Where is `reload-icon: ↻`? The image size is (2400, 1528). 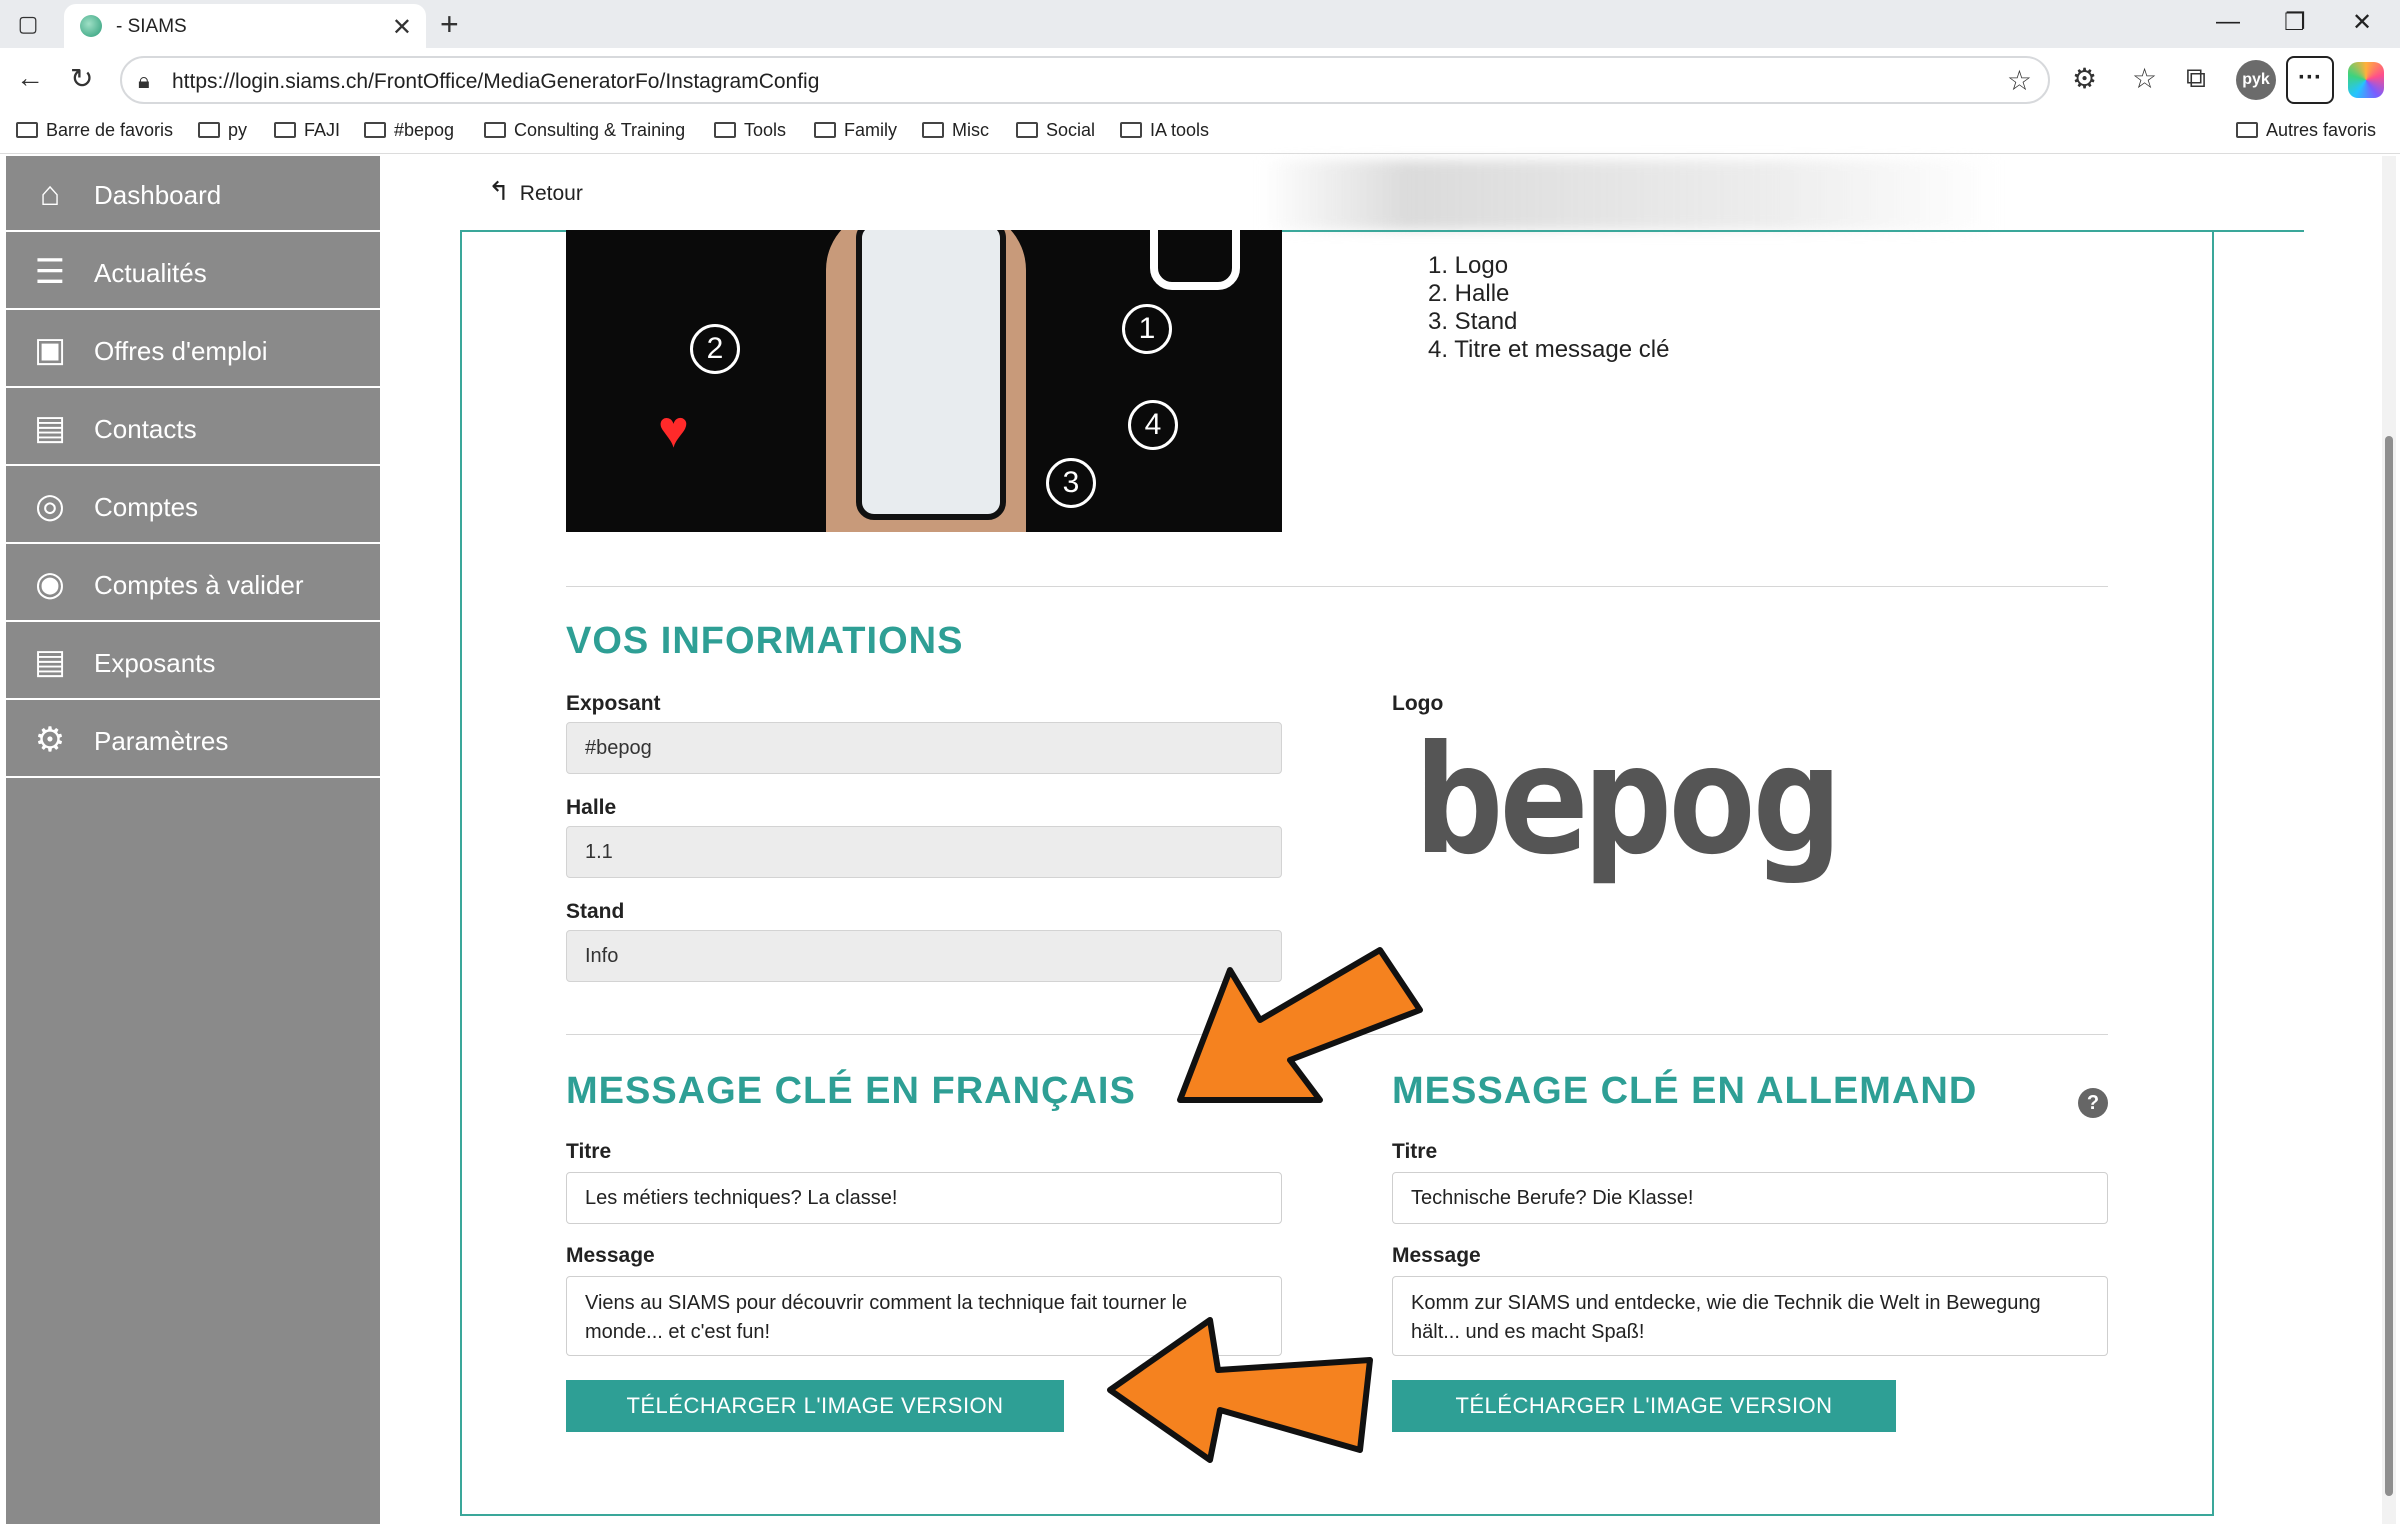
reload-icon: ↻ is located at coordinates (81, 78).